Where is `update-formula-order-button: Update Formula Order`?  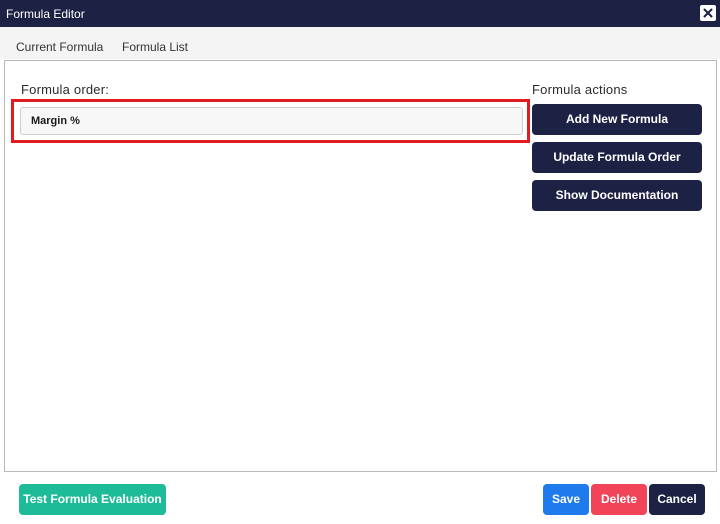 update-formula-order-button: Update Formula Order is located at coordinates (617, 157).